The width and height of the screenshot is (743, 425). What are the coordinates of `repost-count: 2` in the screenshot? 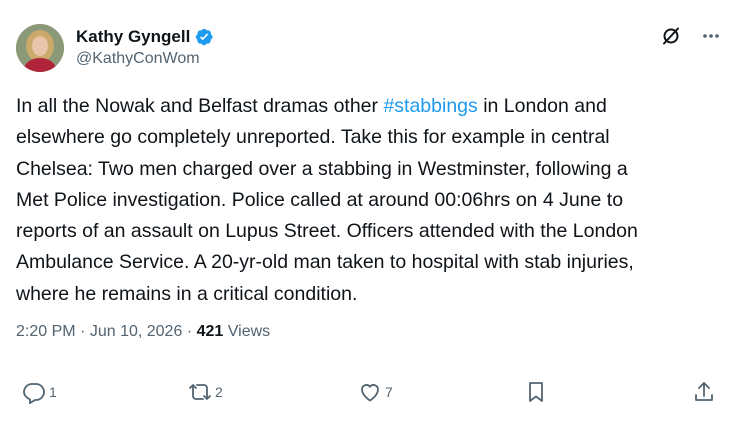 It's located at (219, 392).